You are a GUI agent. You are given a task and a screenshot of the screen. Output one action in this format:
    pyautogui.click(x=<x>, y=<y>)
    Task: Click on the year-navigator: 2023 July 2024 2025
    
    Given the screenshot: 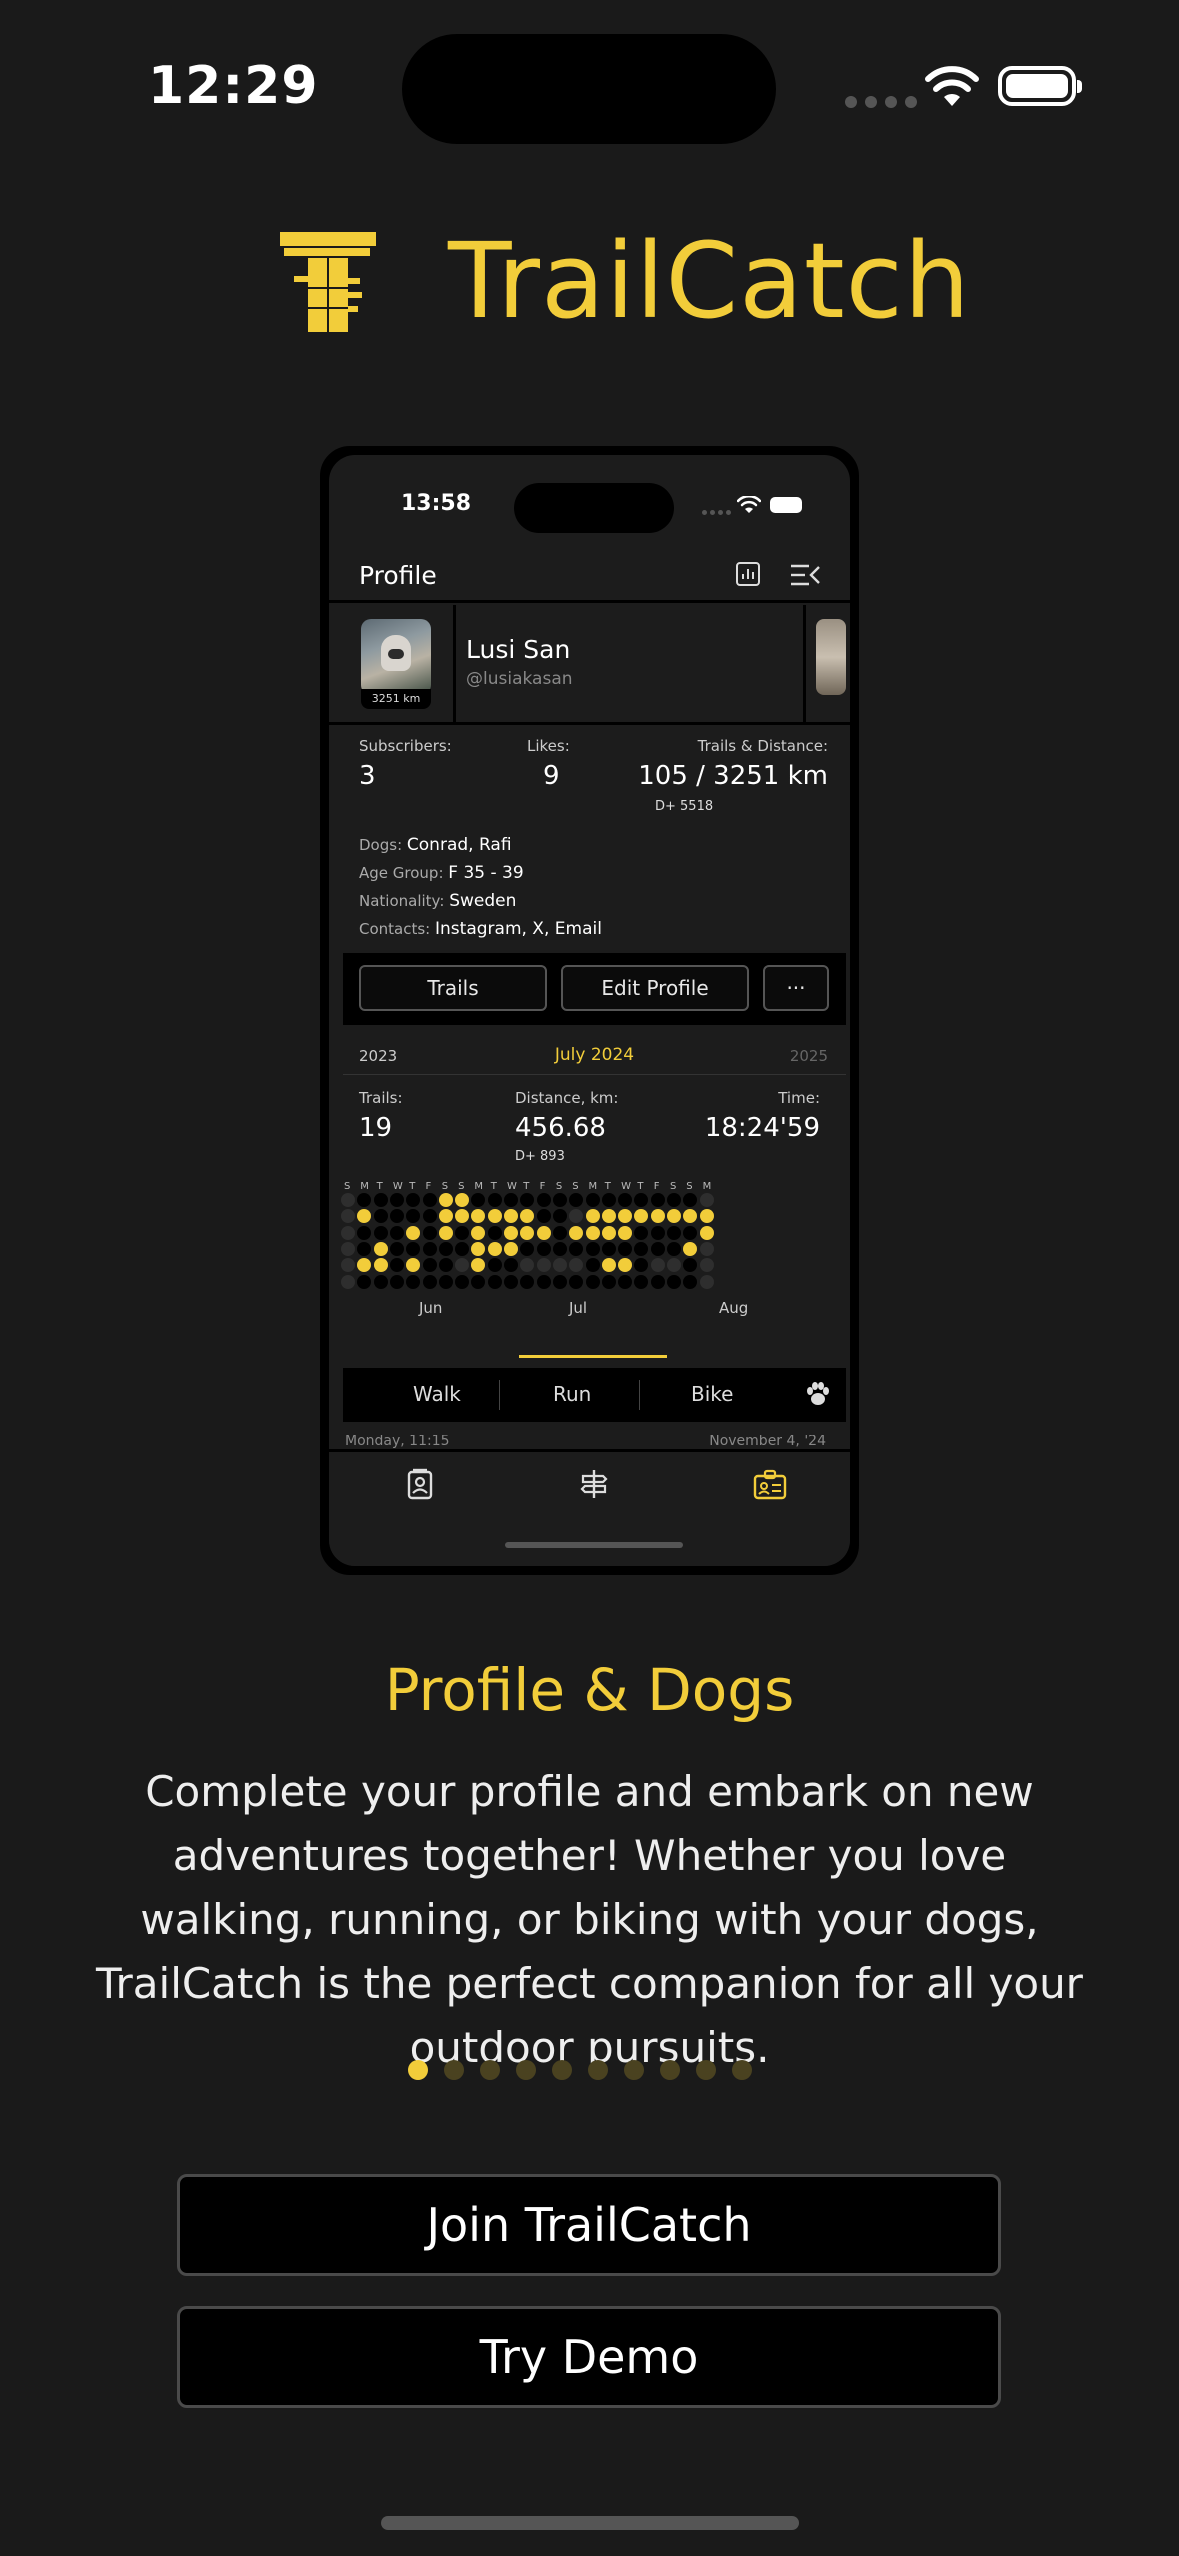 What is the action you would take?
    pyautogui.click(x=594, y=1055)
    